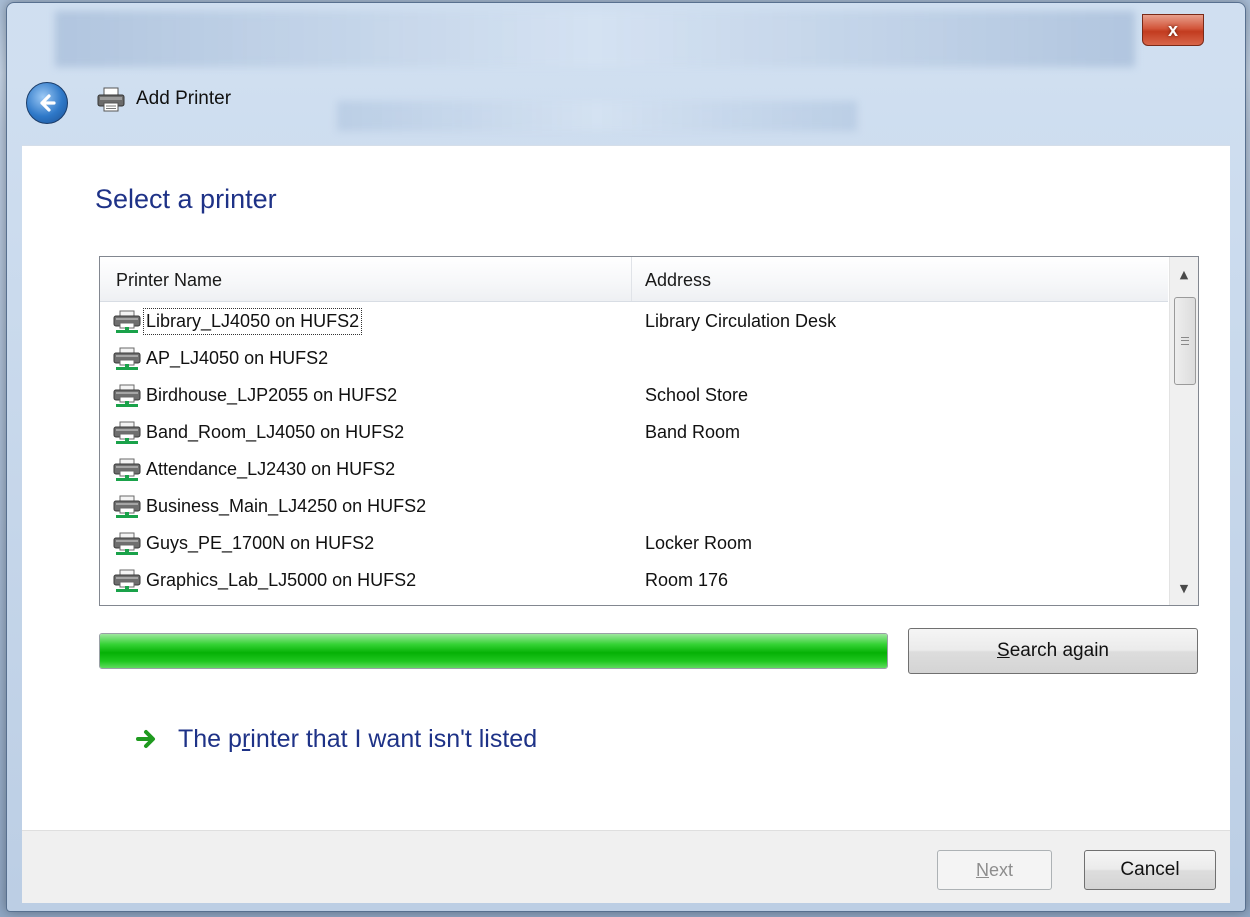 The image size is (1250, 917). Describe the element at coordinates (634, 543) in the screenshot. I see `table-row: Guys_PE_1700N on HUFS2 Locker Room` at that location.